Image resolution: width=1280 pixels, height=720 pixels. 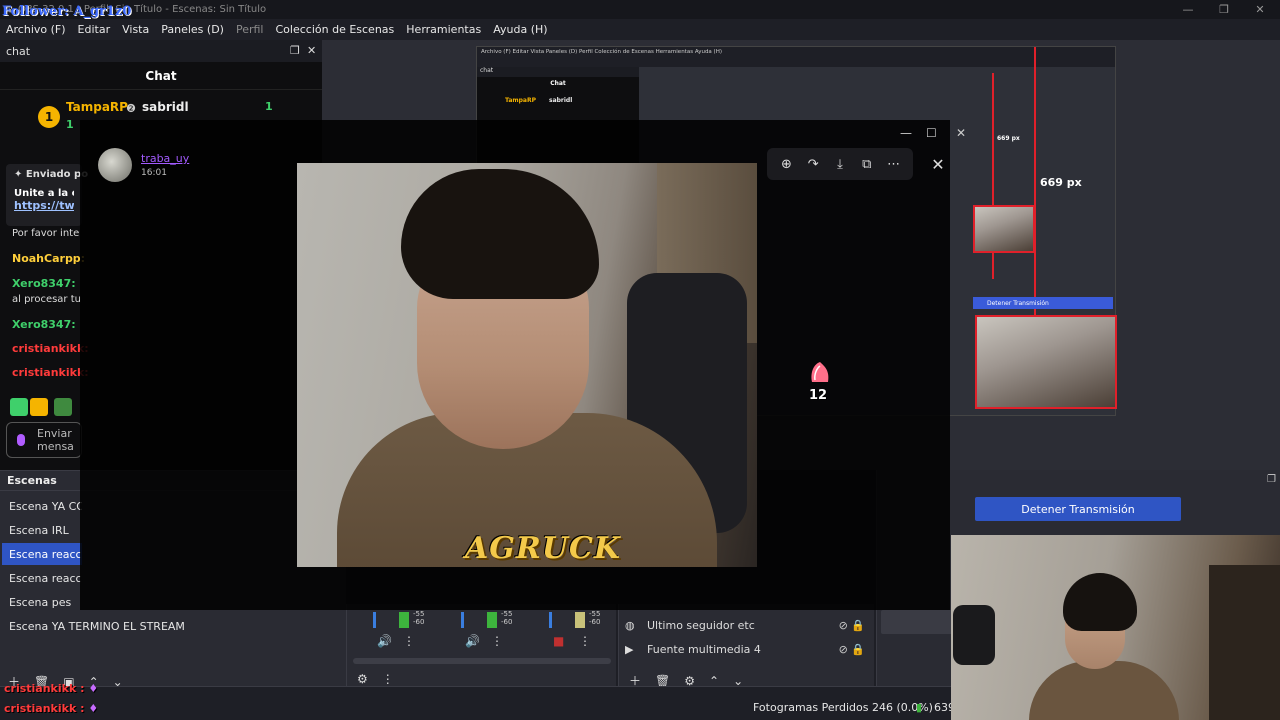 What do you see at coordinates (161, 76) in the screenshot?
I see `chat-title: Chat` at bounding box center [161, 76].